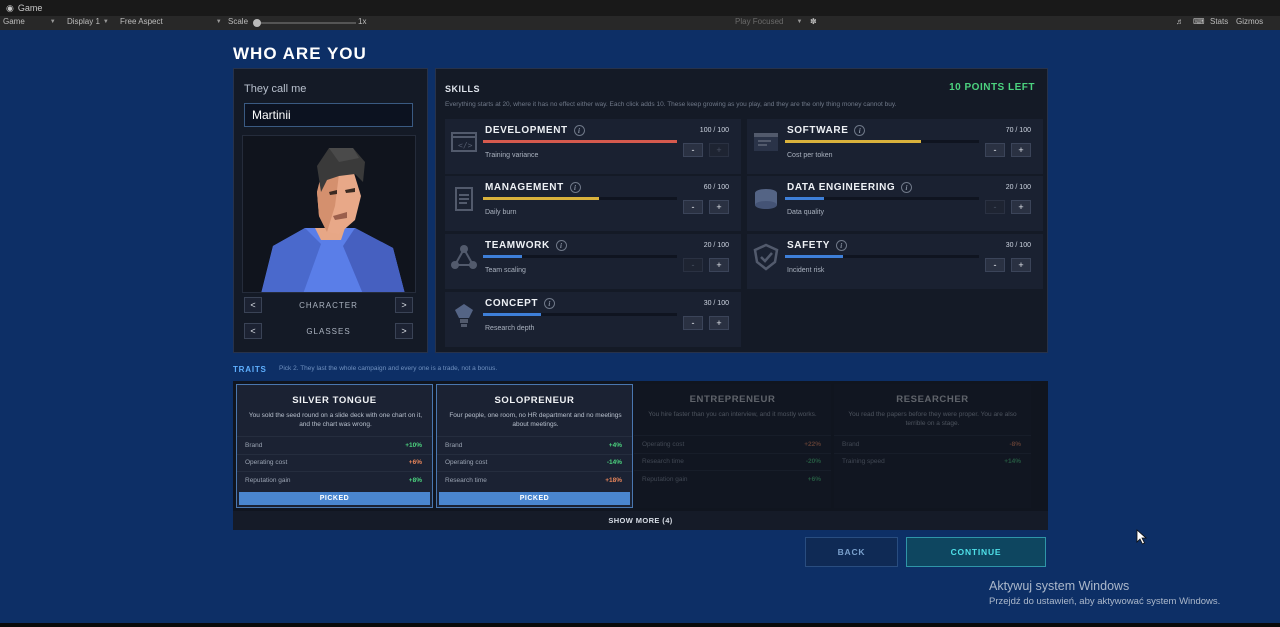  Describe the element at coordinates (238, 21) in the screenshot. I see `scale-label: Scale` at that location.